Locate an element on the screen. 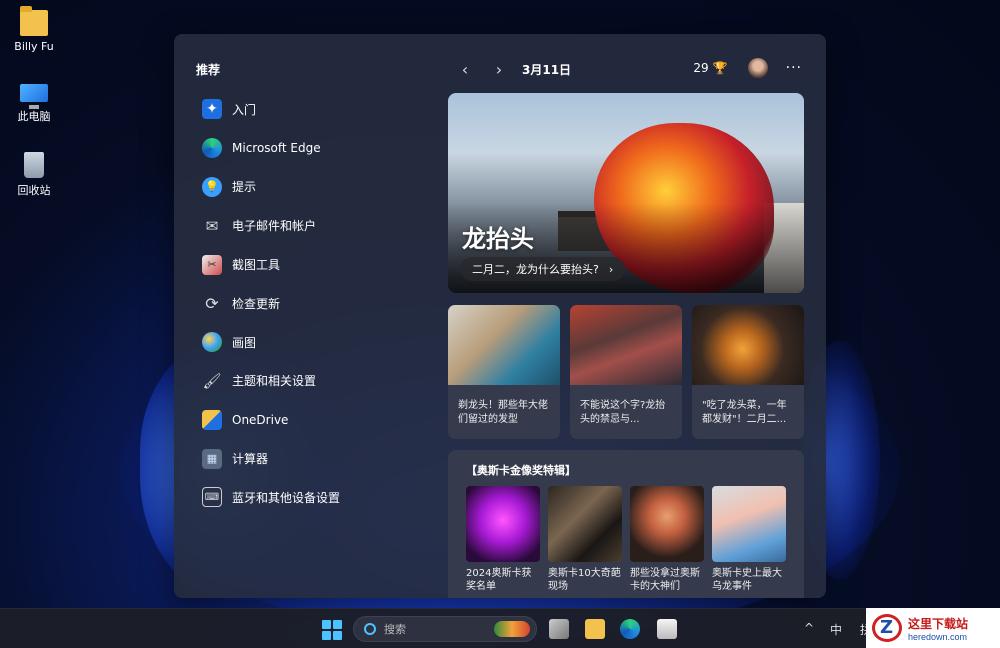 The height and width of the screenshot is (648, 1000). bluetooth-devices-icon: ⌨ is located at coordinates (212, 497).